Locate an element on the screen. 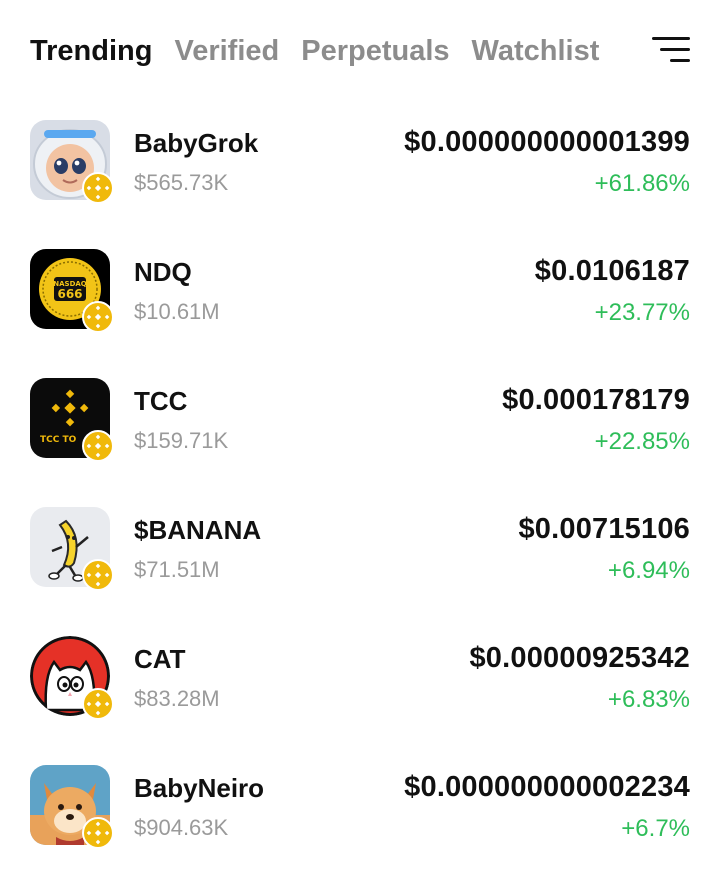  token-price: $0.000000000002234 is located at coordinates (547, 787).